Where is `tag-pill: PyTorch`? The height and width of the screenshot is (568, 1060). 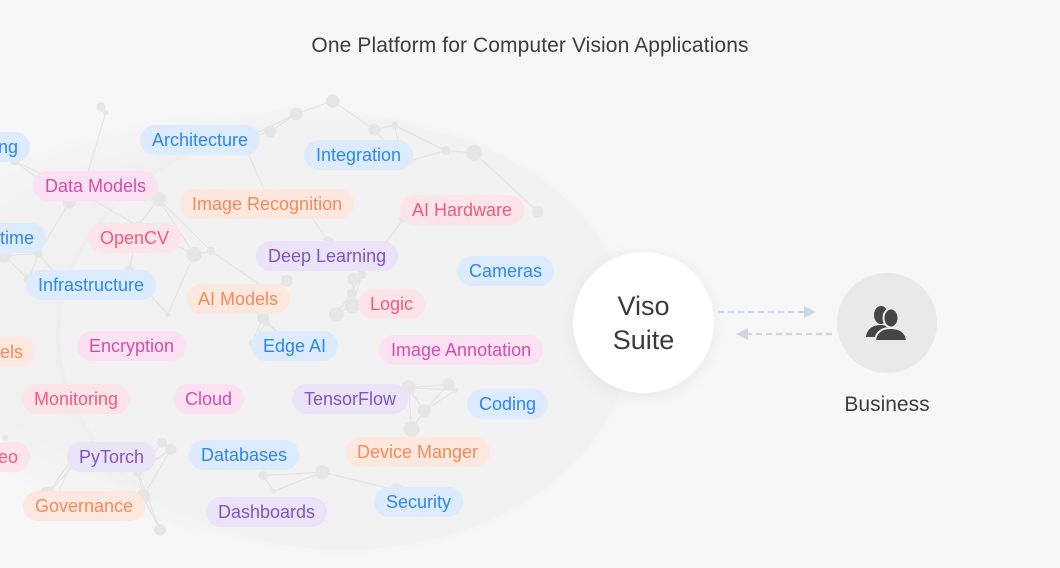
tag-pill: PyTorch is located at coordinates (112, 457).